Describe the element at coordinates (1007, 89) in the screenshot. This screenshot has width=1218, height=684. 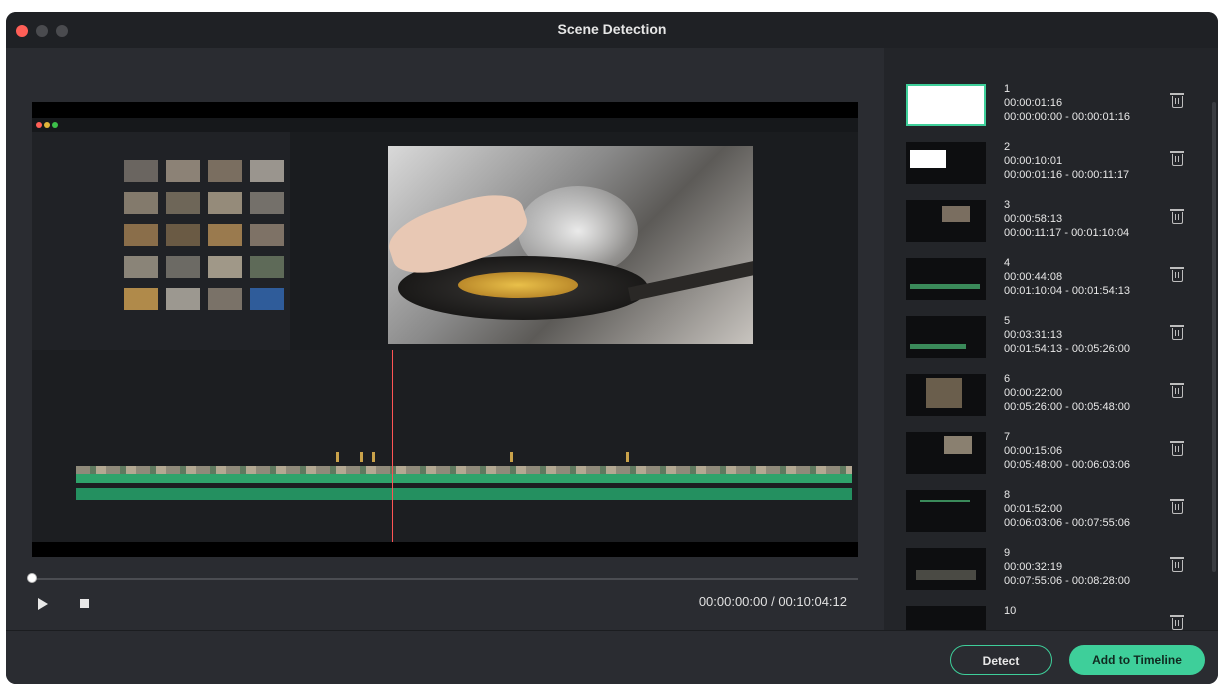
I see `scene-number: 1` at that location.